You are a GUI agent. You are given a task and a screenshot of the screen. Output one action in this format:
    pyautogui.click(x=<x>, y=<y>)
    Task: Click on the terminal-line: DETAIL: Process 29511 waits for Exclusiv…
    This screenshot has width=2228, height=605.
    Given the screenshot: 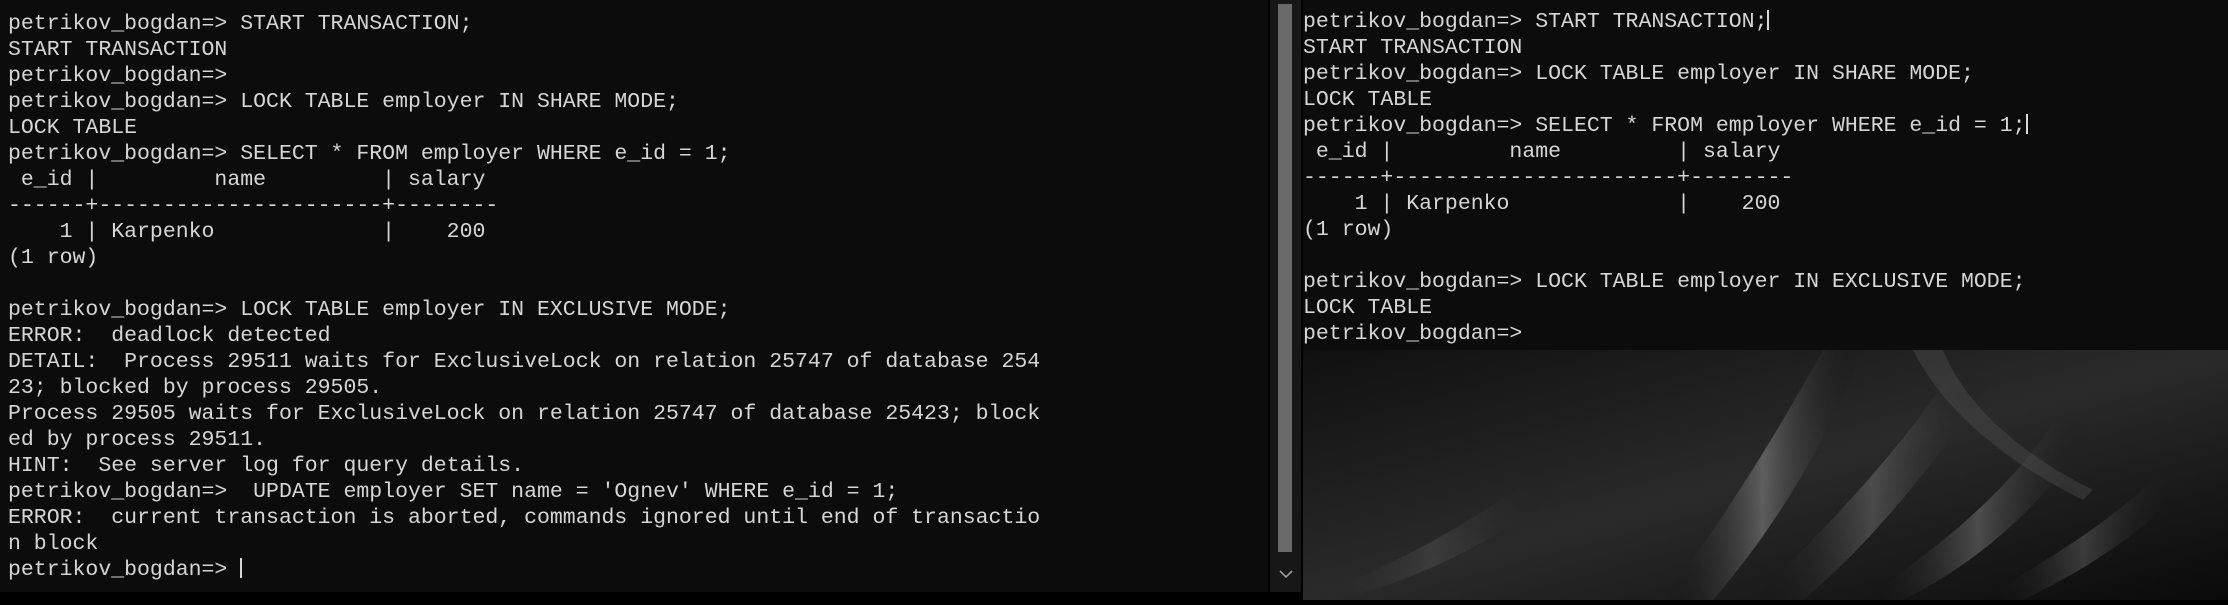 What is the action you would take?
    pyautogui.click(x=524, y=362)
    